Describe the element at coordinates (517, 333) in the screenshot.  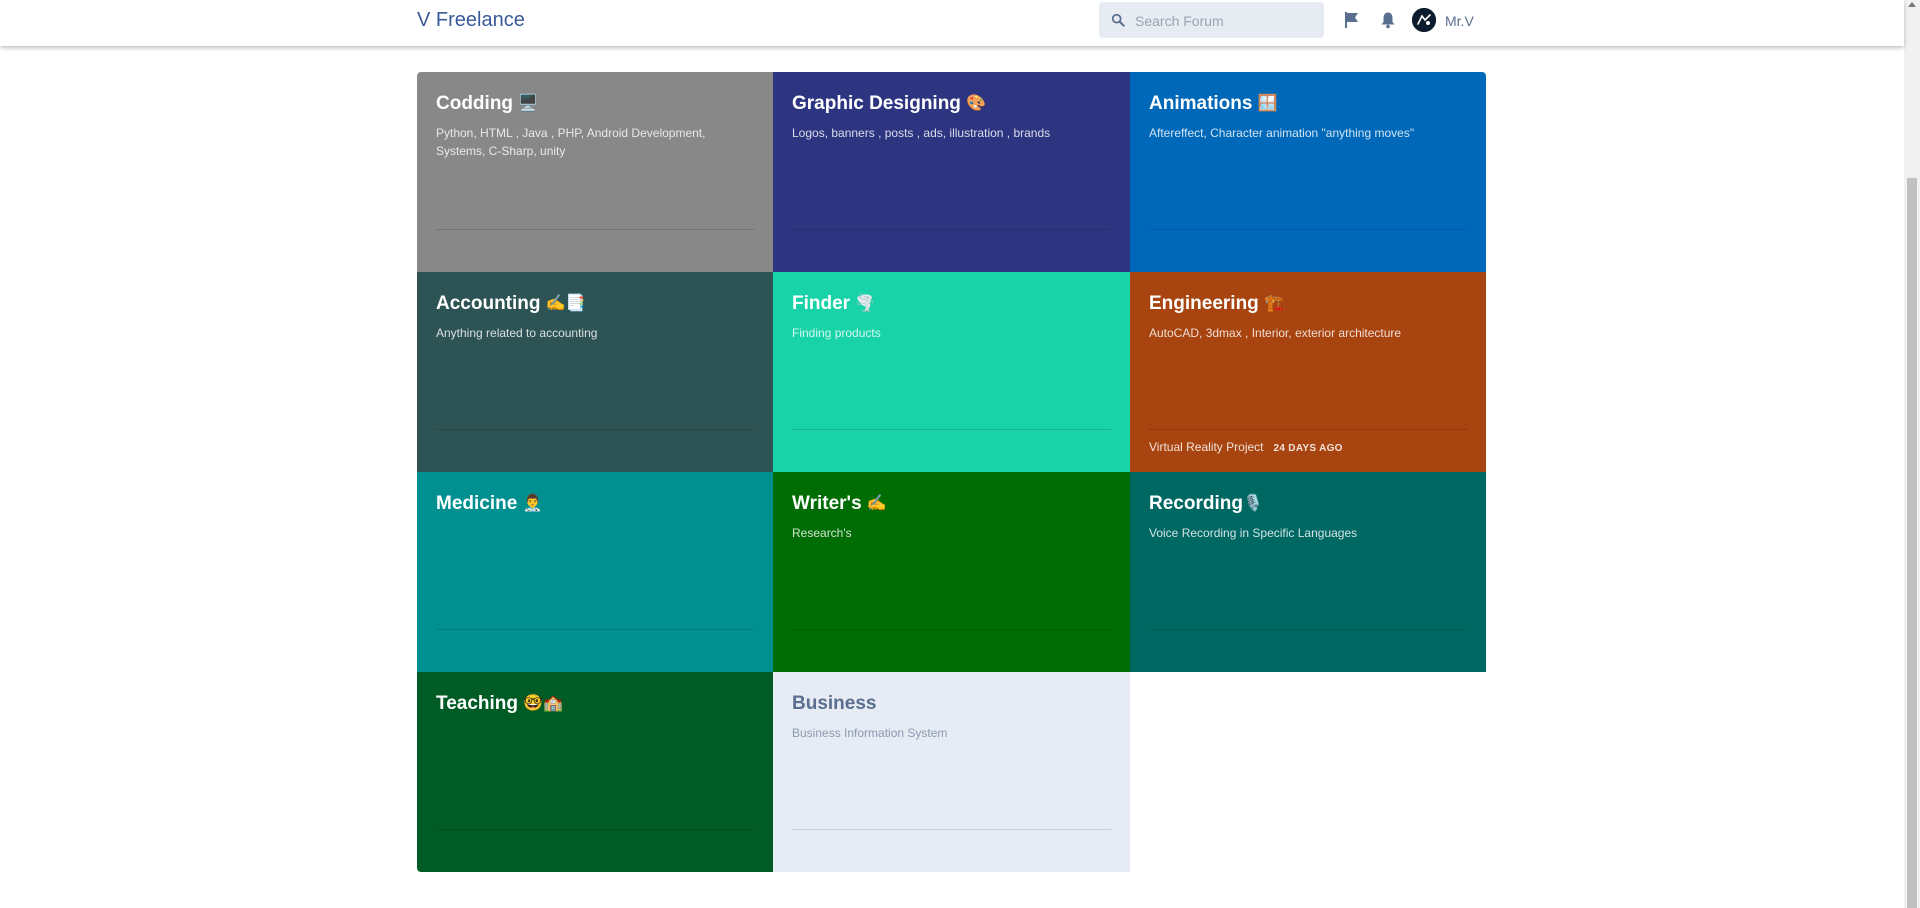
I see `category-description: Anything related to accounting` at that location.